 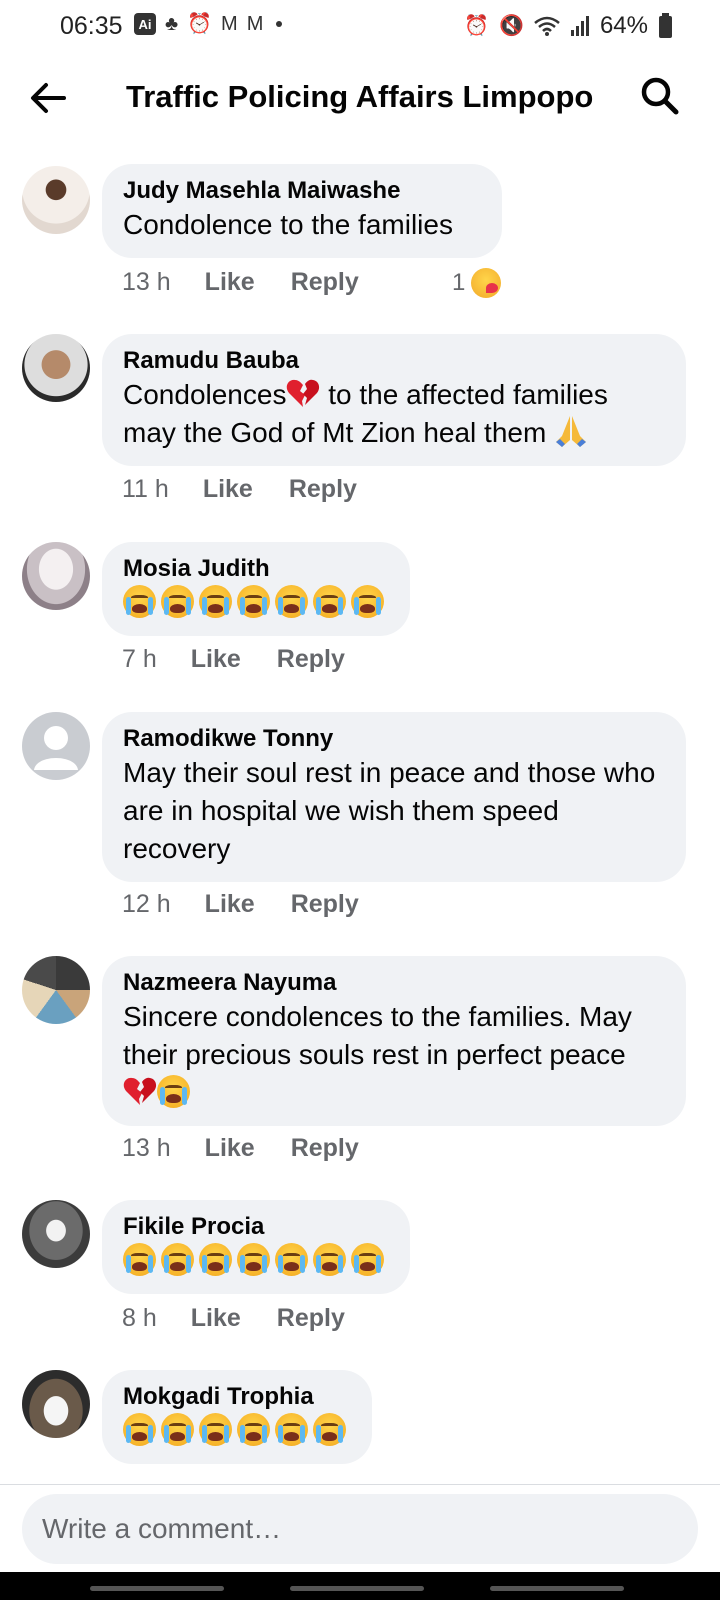 What do you see at coordinates (477, 26) in the screenshot?
I see `alarm-status-icon: ⏰` at bounding box center [477, 26].